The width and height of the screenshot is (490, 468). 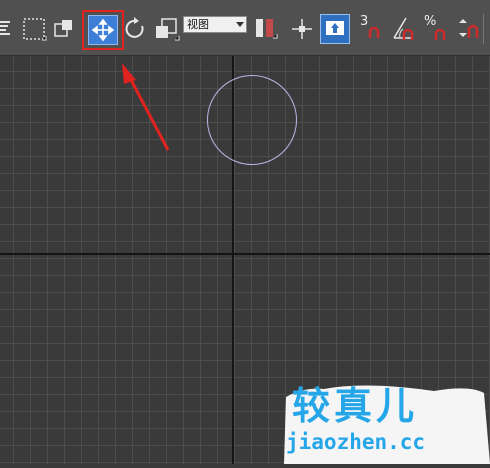 I want to click on watermark-url: jiaozhen.cc, so click(x=356, y=442).